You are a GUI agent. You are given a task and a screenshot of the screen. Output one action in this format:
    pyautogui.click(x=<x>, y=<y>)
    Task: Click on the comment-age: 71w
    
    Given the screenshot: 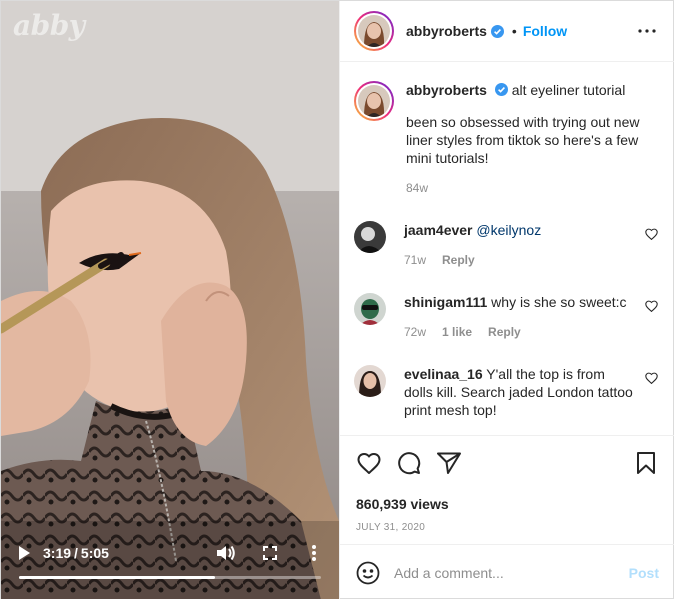 What is the action you would take?
    pyautogui.click(x=415, y=260)
    